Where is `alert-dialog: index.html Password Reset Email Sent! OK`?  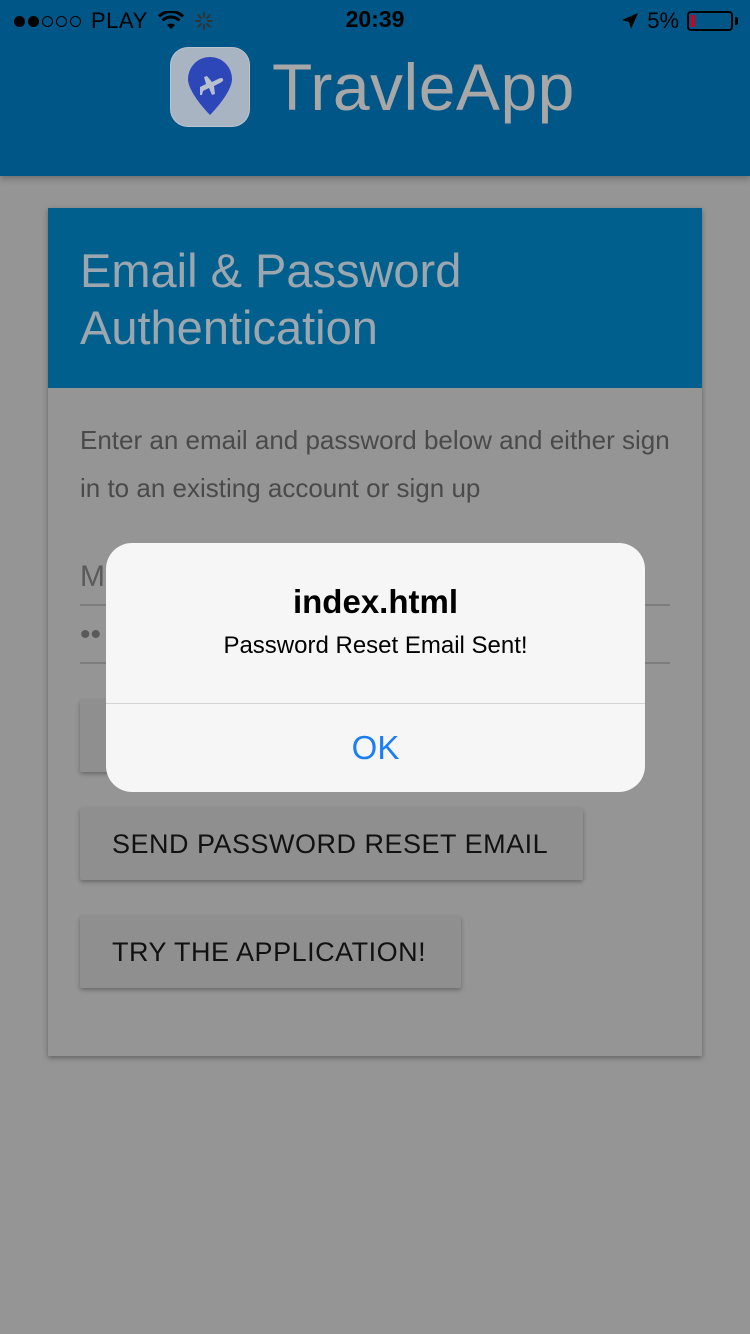
alert-dialog: index.html Password Reset Email Sent! OK is located at coordinates (375, 667).